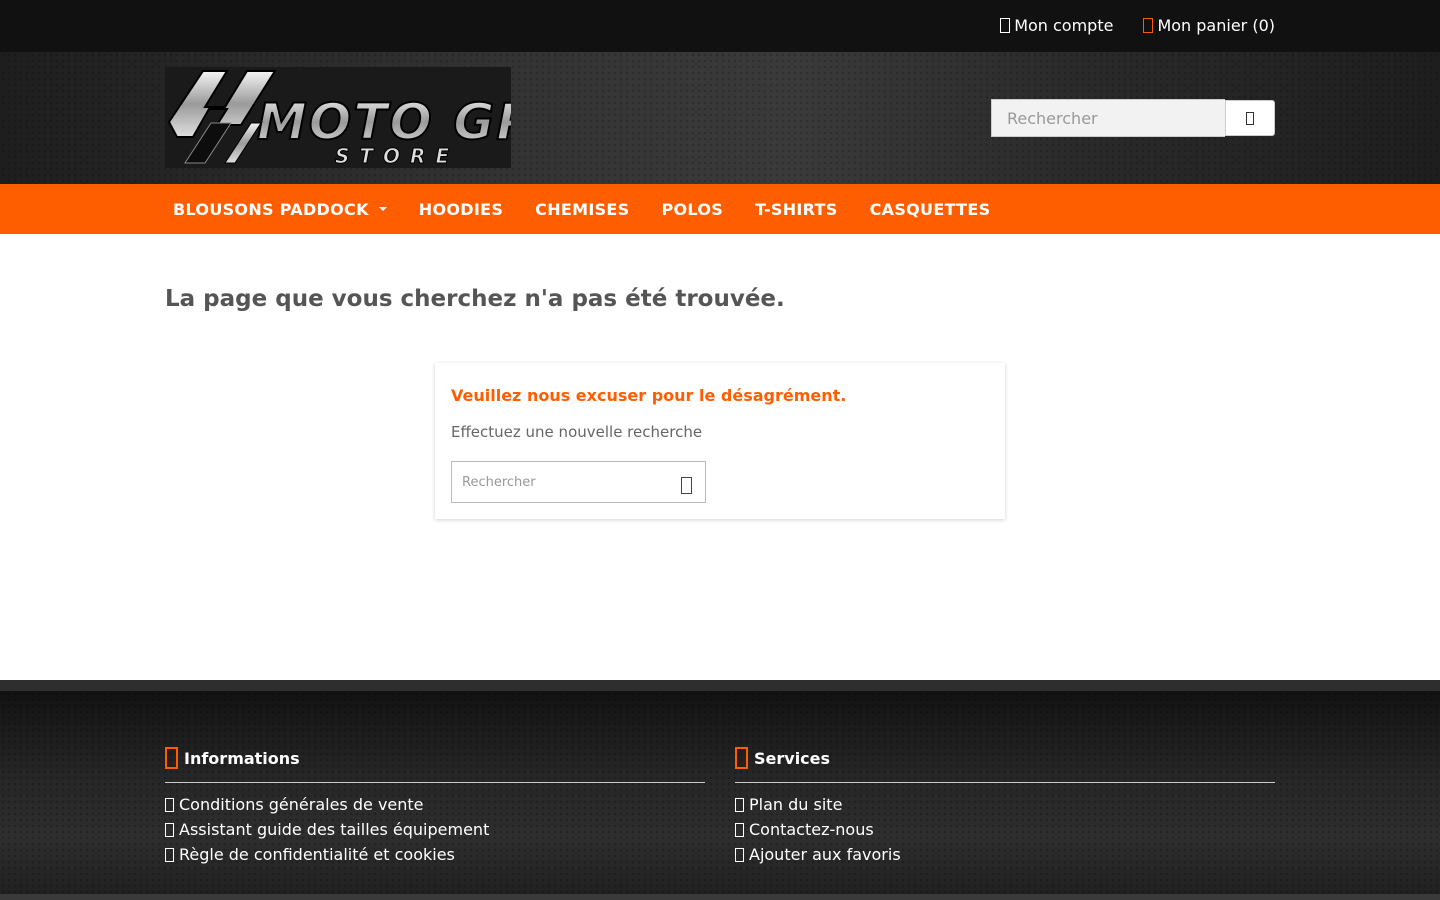 This screenshot has height=900, width=1440. I want to click on header-search-button, so click(1250, 118).